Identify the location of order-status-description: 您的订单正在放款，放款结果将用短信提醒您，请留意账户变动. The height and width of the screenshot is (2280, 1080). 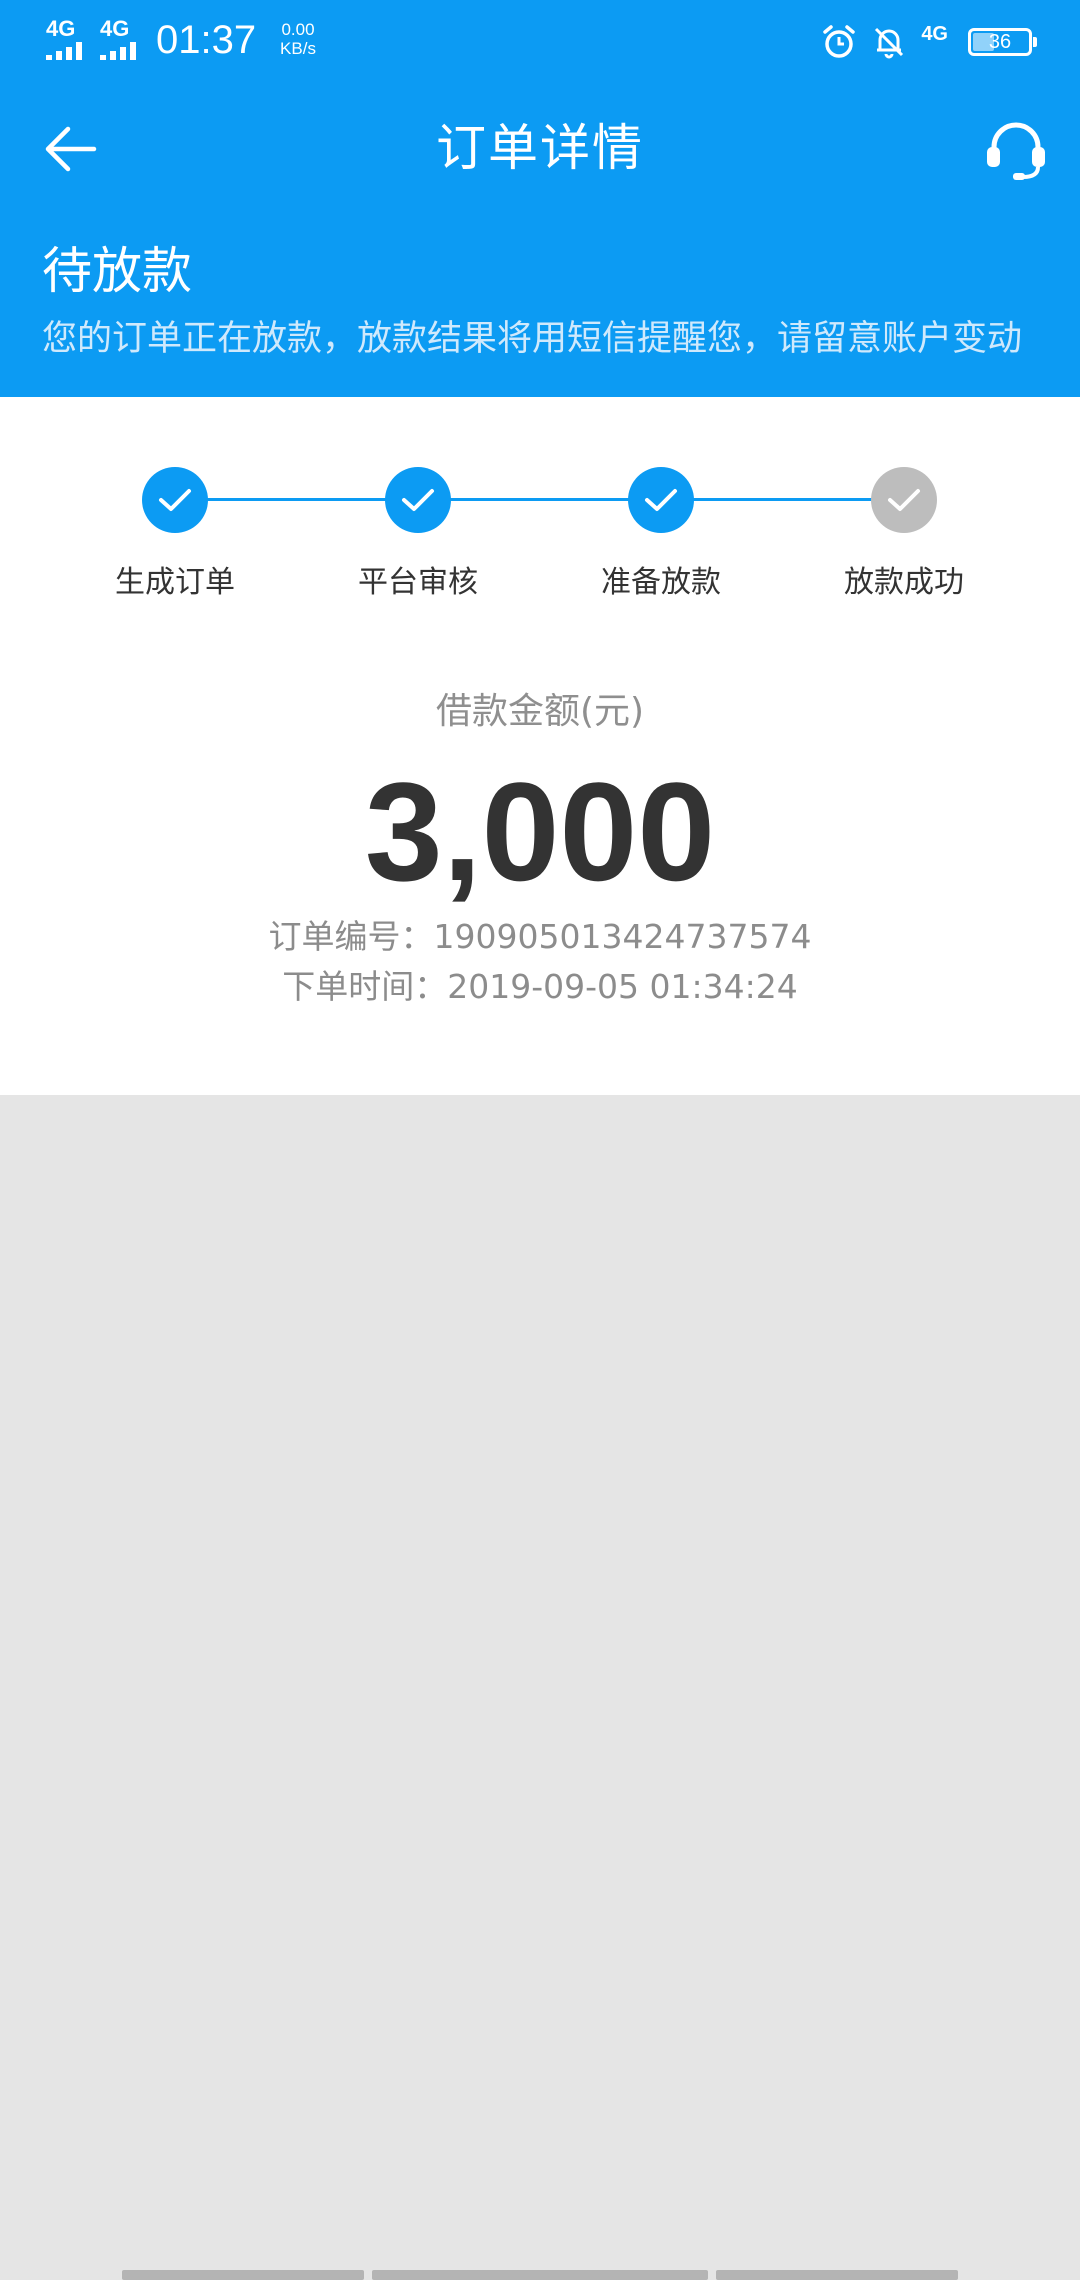
(532, 339).